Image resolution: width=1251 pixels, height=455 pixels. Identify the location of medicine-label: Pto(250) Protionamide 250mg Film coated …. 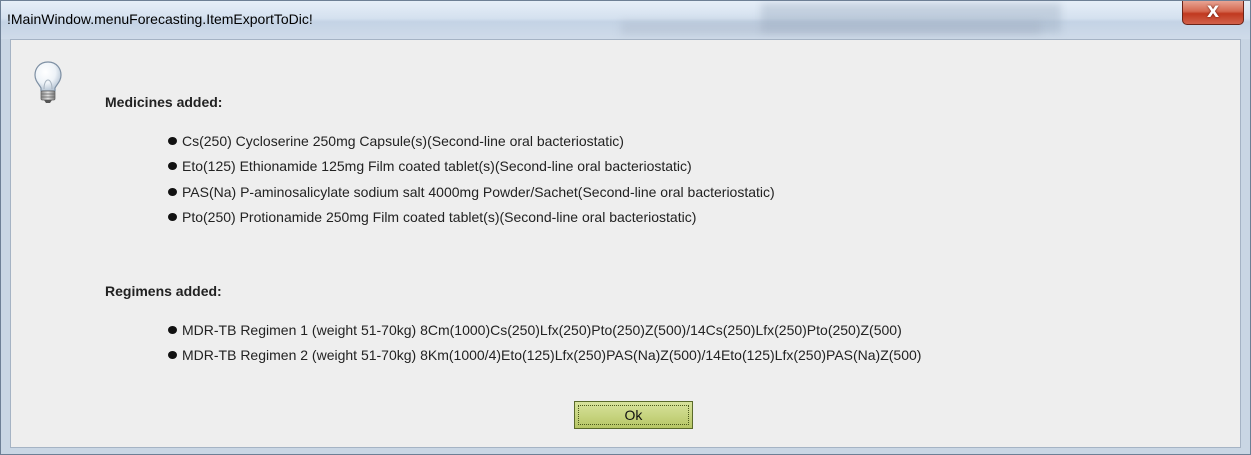
(439, 217).